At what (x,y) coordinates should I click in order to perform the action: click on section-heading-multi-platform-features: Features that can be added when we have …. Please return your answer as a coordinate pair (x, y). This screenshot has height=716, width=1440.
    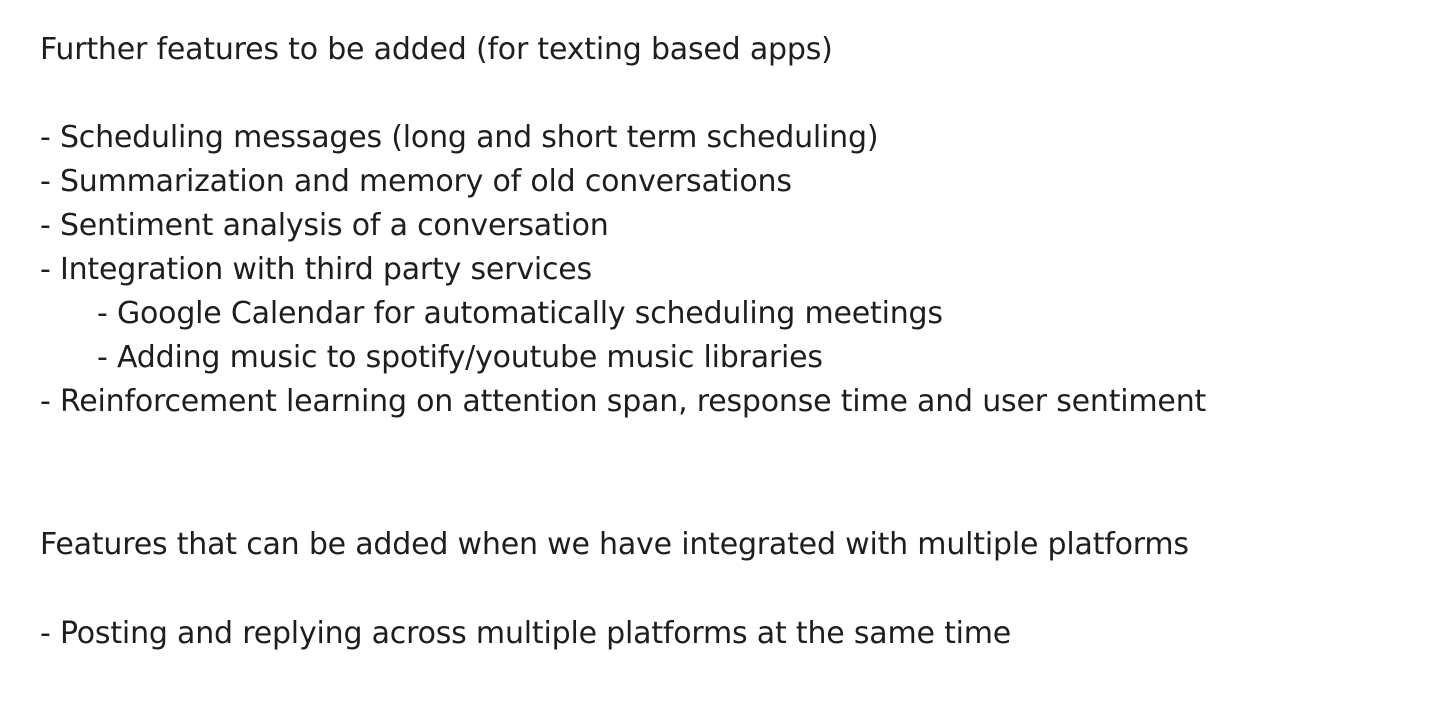
    Looking at the image, I should click on (614, 544).